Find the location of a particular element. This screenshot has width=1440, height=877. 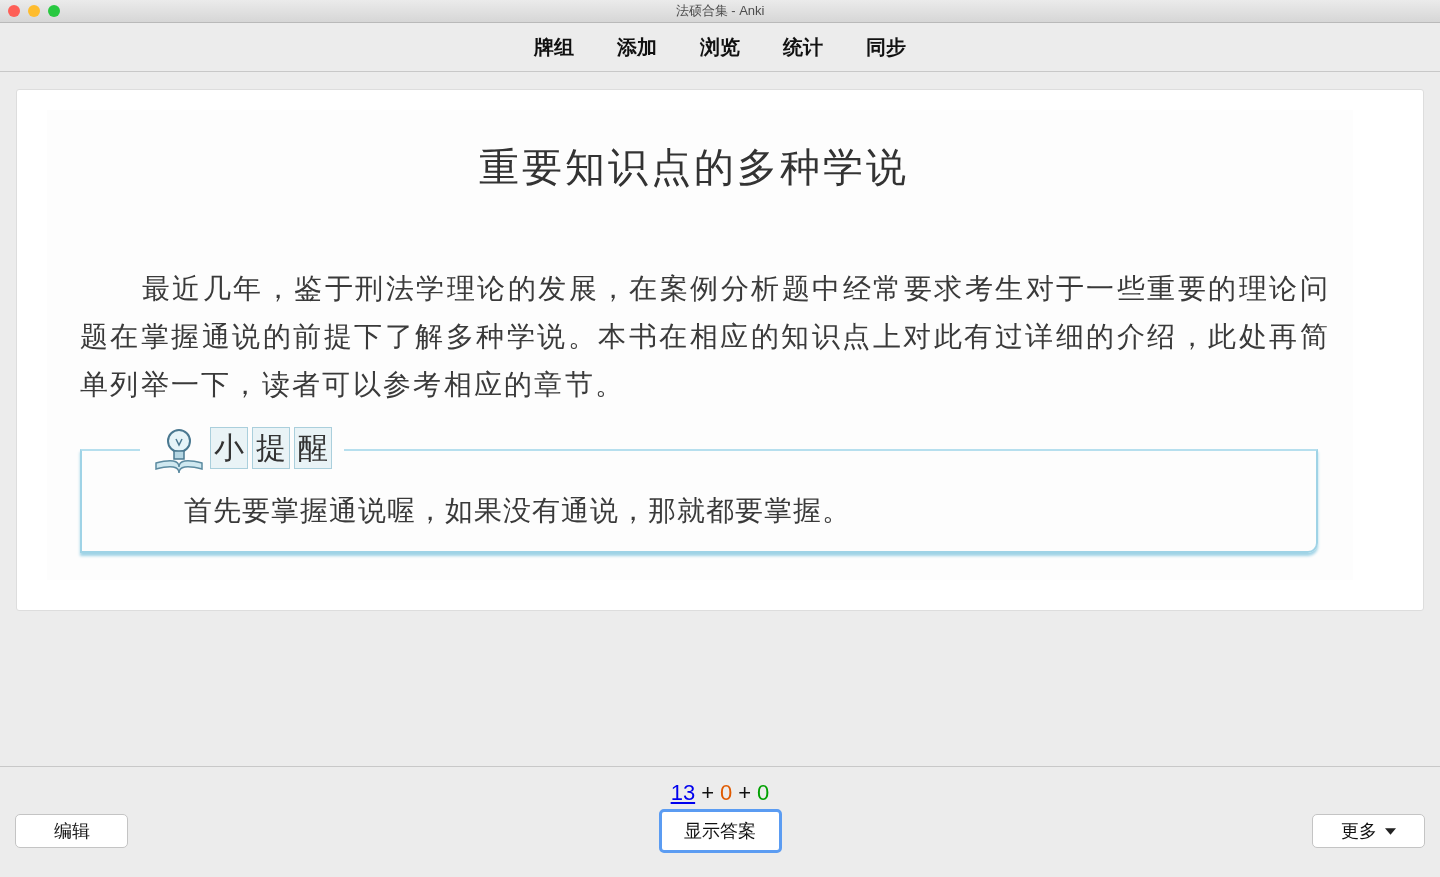

toolbar-link: 添加 is located at coordinates (637, 47).